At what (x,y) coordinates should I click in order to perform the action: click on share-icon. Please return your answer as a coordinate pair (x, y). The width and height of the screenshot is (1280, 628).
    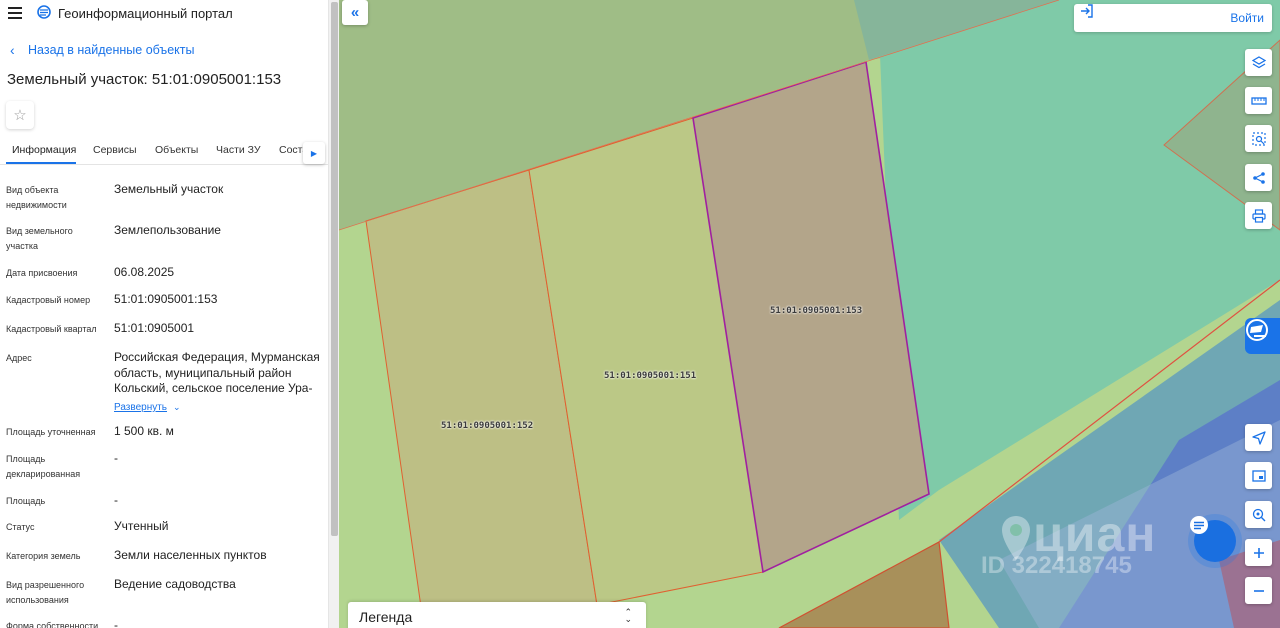
    Looking at the image, I should click on (1258, 177).